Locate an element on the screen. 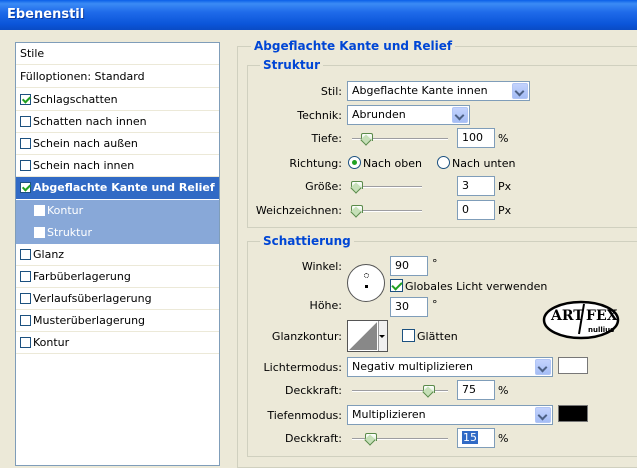 The width and height of the screenshot is (637, 468). shadow-mode-label: Tiefenmodus: is located at coordinates (304, 415).